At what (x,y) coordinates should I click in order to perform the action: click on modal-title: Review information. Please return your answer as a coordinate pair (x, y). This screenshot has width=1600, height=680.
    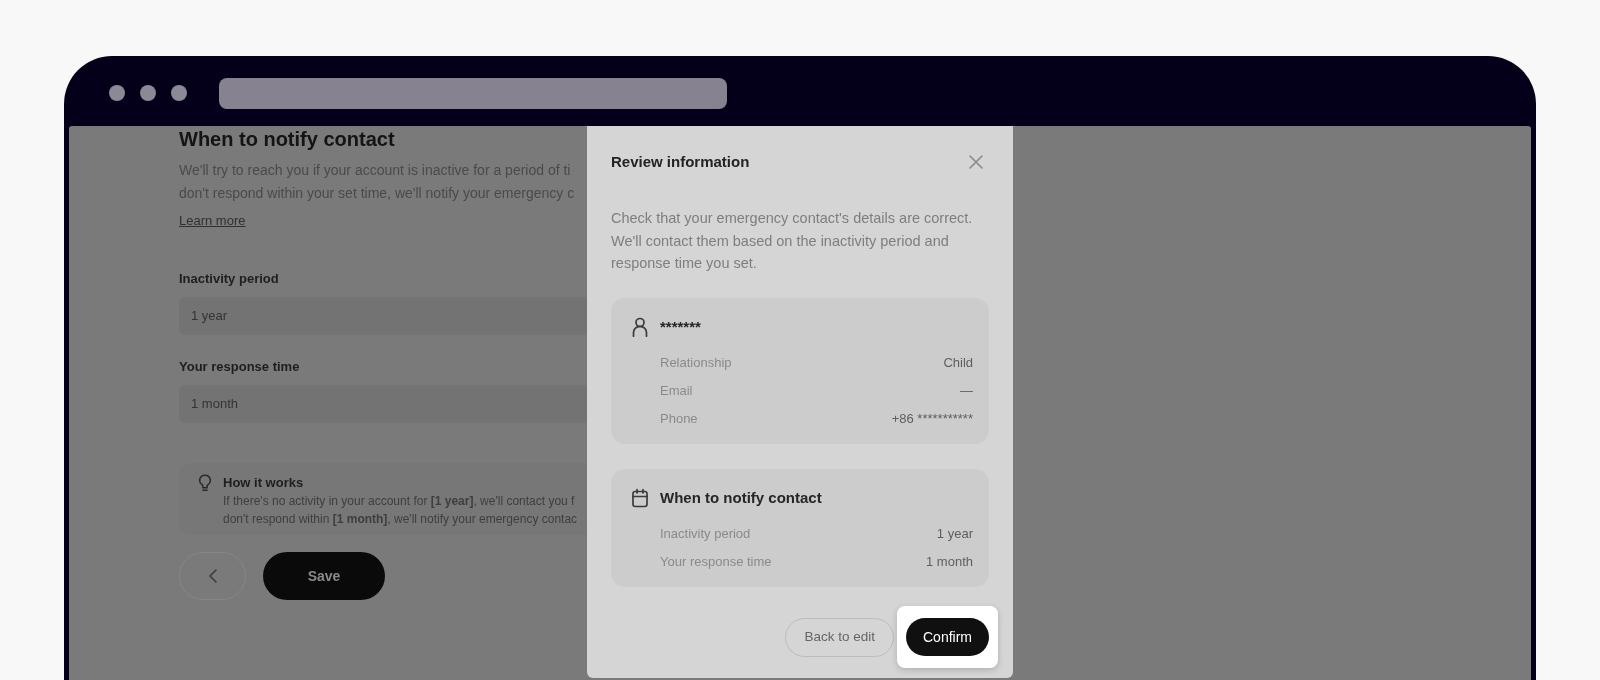
    Looking at the image, I should click on (680, 162).